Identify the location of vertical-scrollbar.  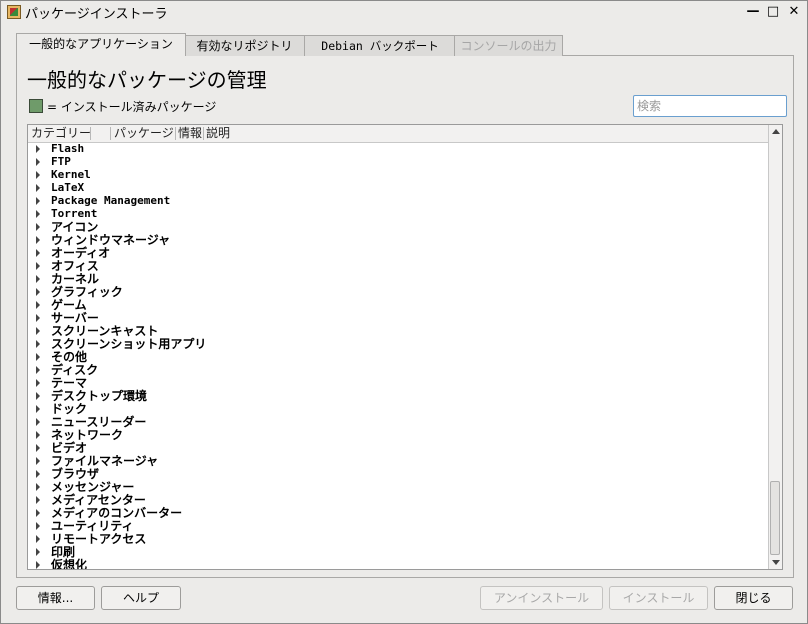
(775, 347).